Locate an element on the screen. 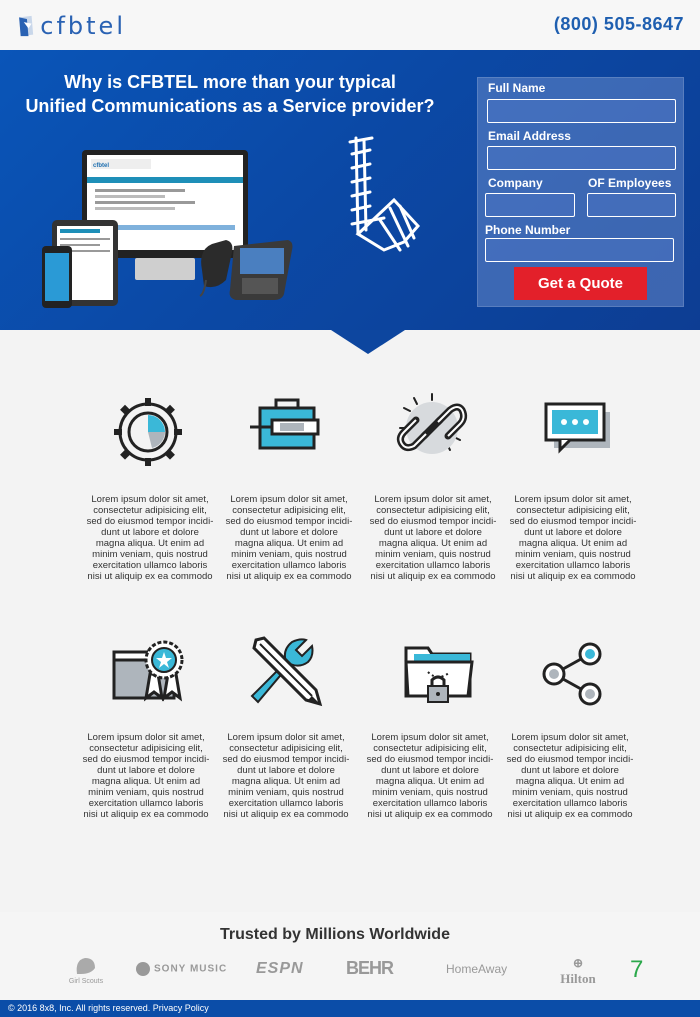 The image size is (700, 1017). logo-mark-icon is located at coordinates (26, 26).